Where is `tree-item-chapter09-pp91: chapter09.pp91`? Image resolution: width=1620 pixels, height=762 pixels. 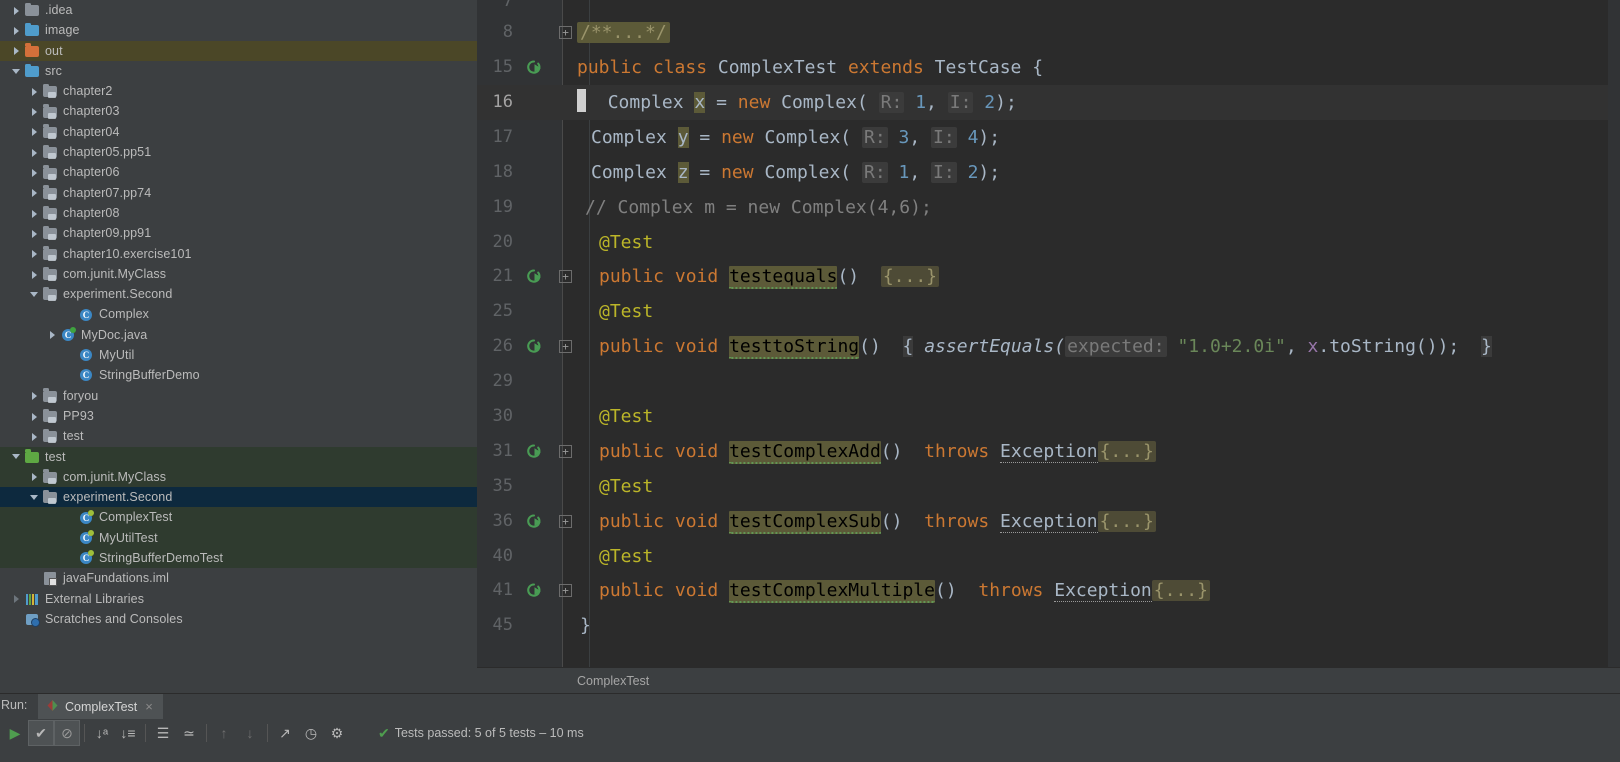
tree-item-chapter09-pp91: chapter09.pp91 is located at coordinates (238, 233).